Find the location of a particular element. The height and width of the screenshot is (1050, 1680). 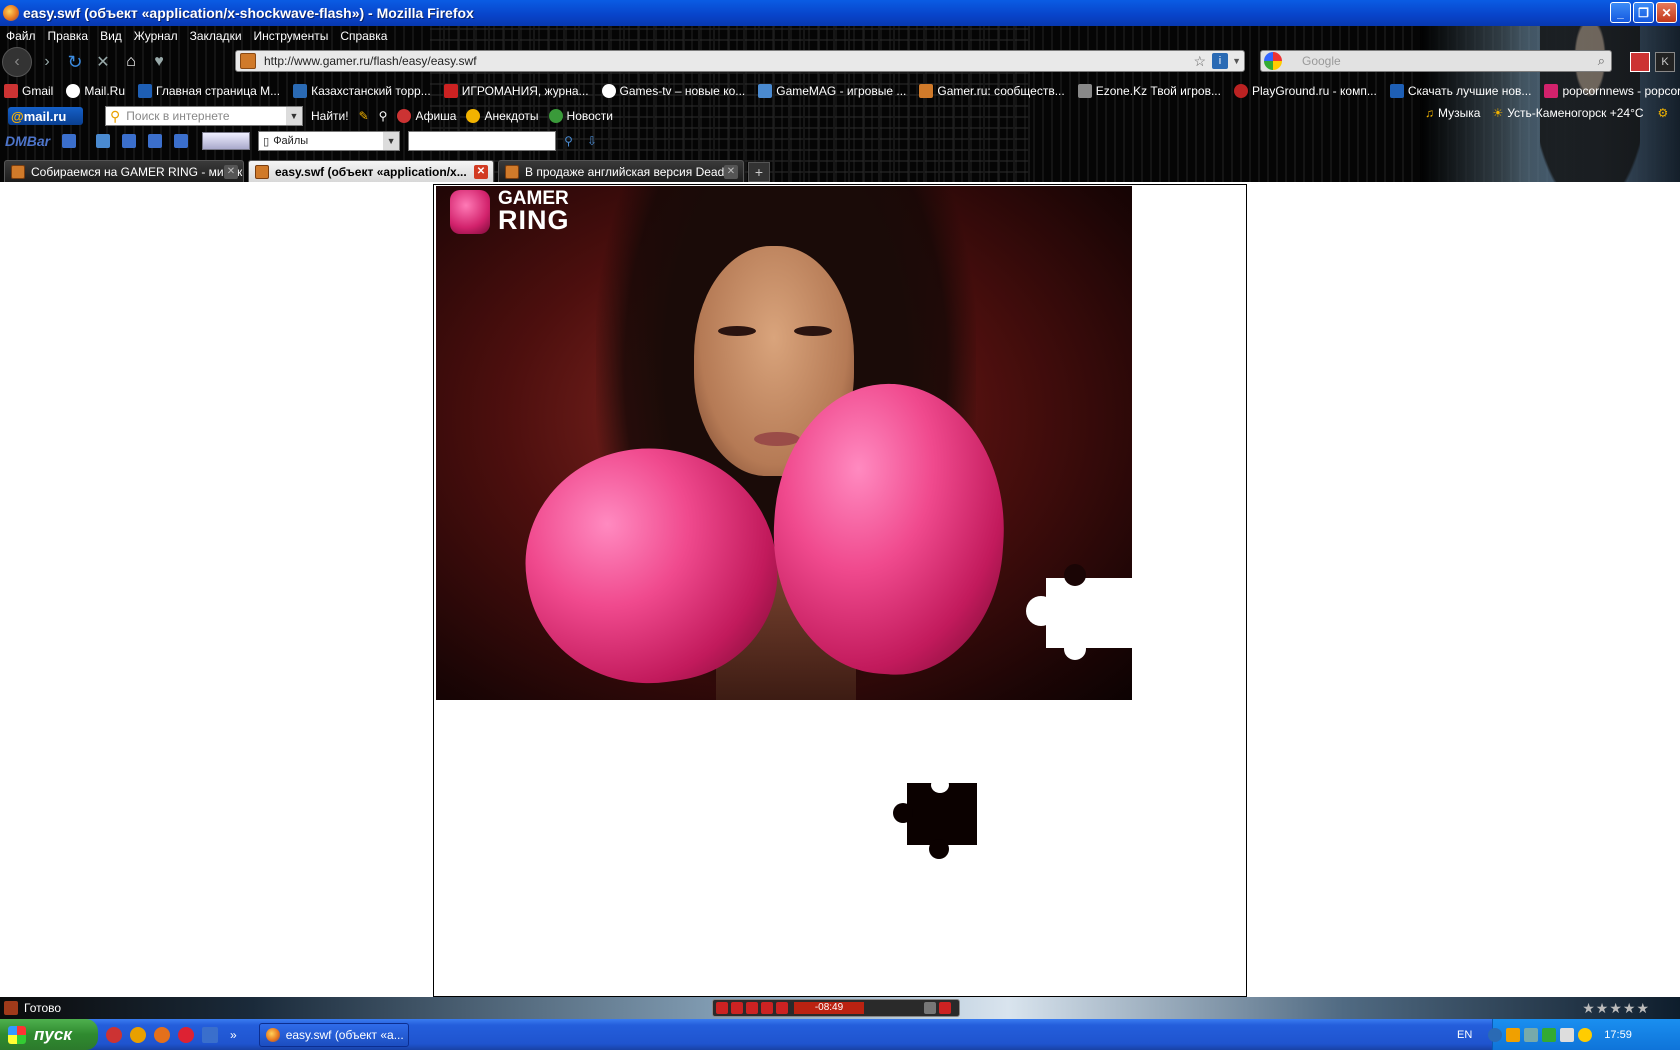

tab-gamer-ring: Собираемся на GAMER RING - минико... ✕ is located at coordinates (124, 171).